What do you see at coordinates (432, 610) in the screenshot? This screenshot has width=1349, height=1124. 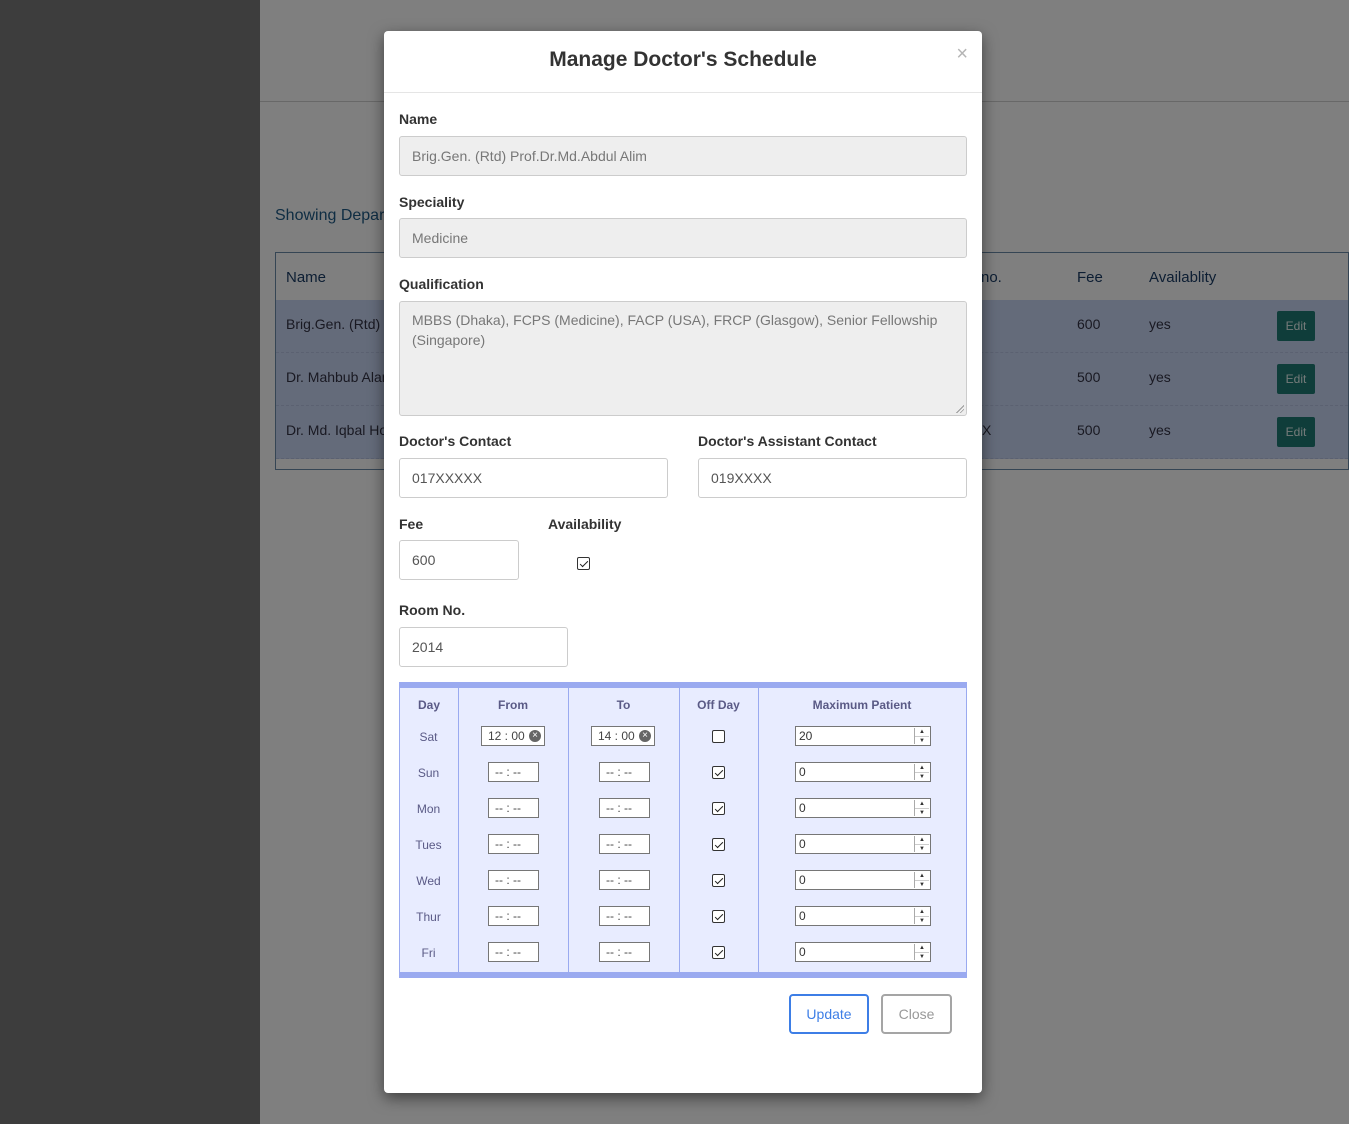 I see `room-label: Room No.` at bounding box center [432, 610].